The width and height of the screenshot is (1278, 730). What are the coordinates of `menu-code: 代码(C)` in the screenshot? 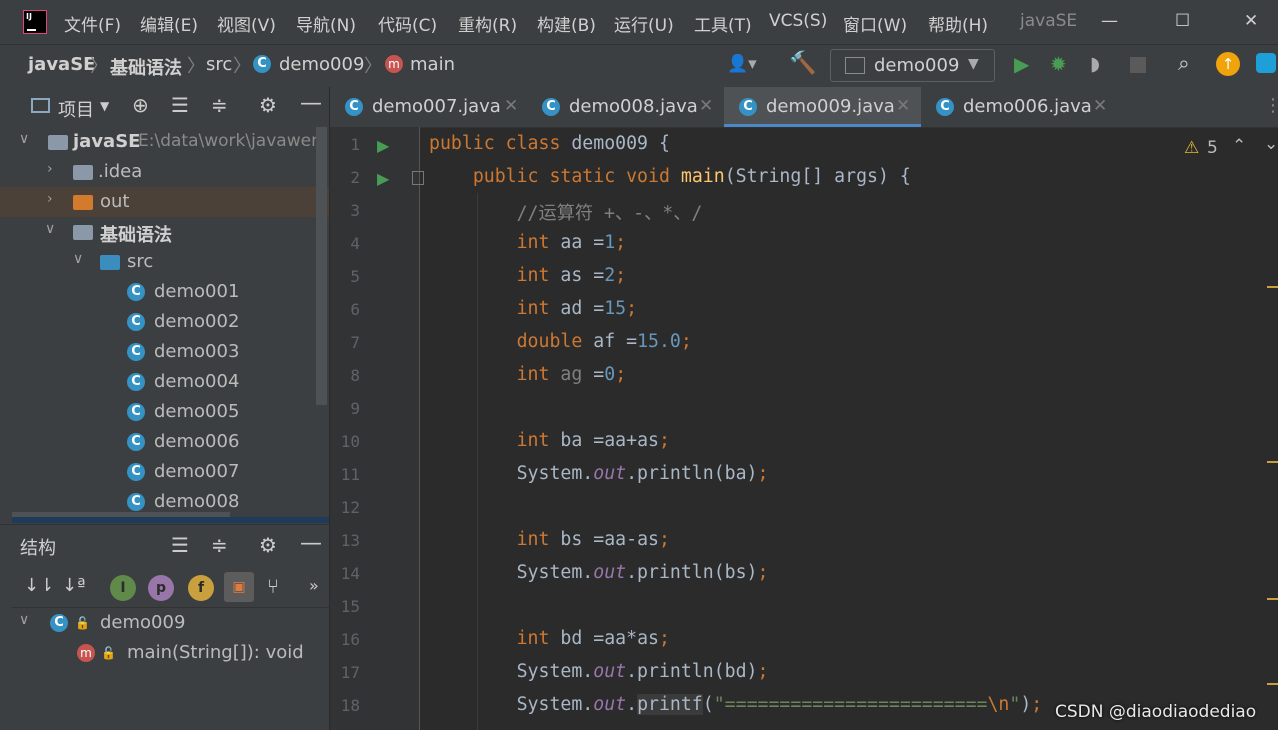 It's located at (407, 23).